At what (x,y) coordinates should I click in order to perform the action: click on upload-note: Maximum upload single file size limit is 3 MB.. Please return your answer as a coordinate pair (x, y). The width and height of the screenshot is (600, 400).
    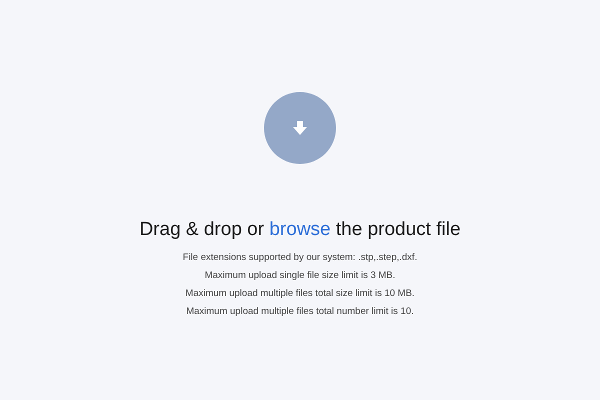
    Looking at the image, I should click on (300, 276).